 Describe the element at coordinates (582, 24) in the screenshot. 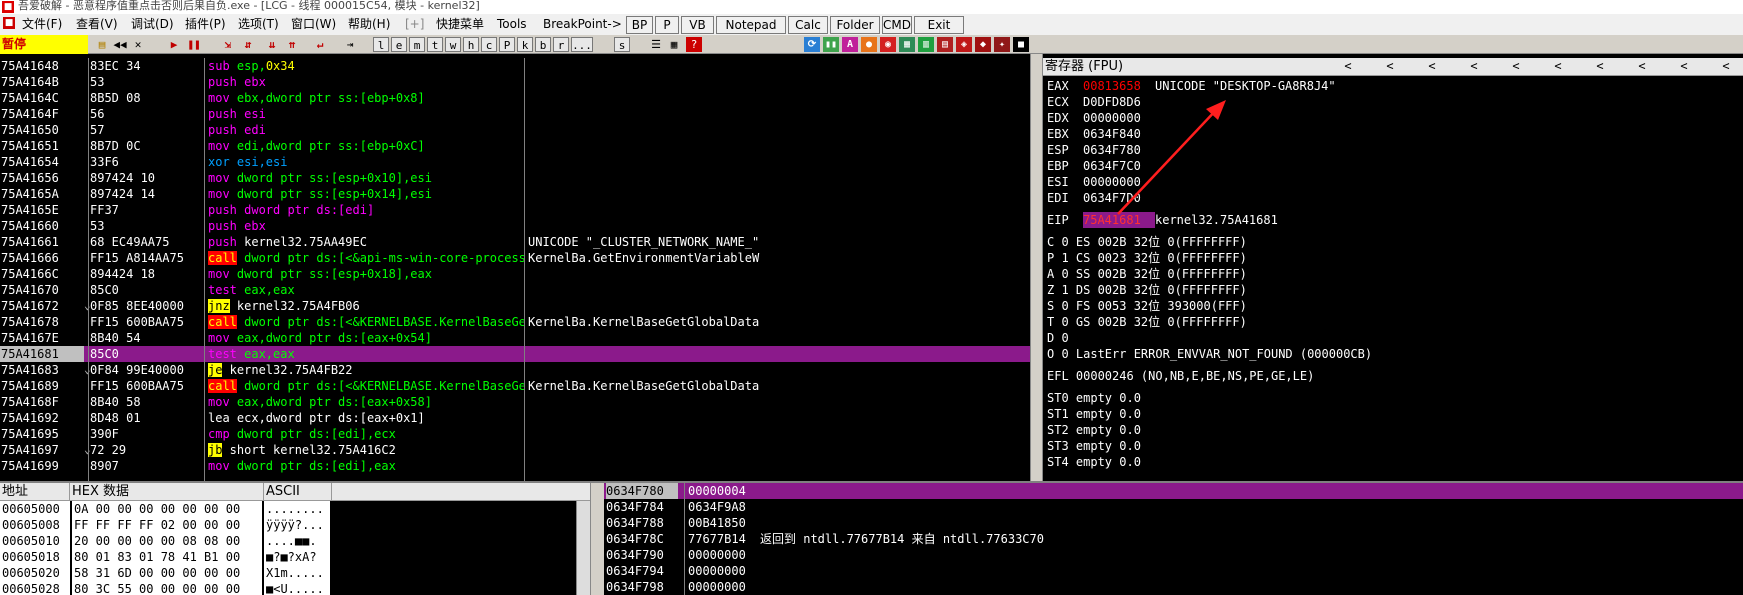

I see `menu-breakpoint: BreakPoint->` at that location.